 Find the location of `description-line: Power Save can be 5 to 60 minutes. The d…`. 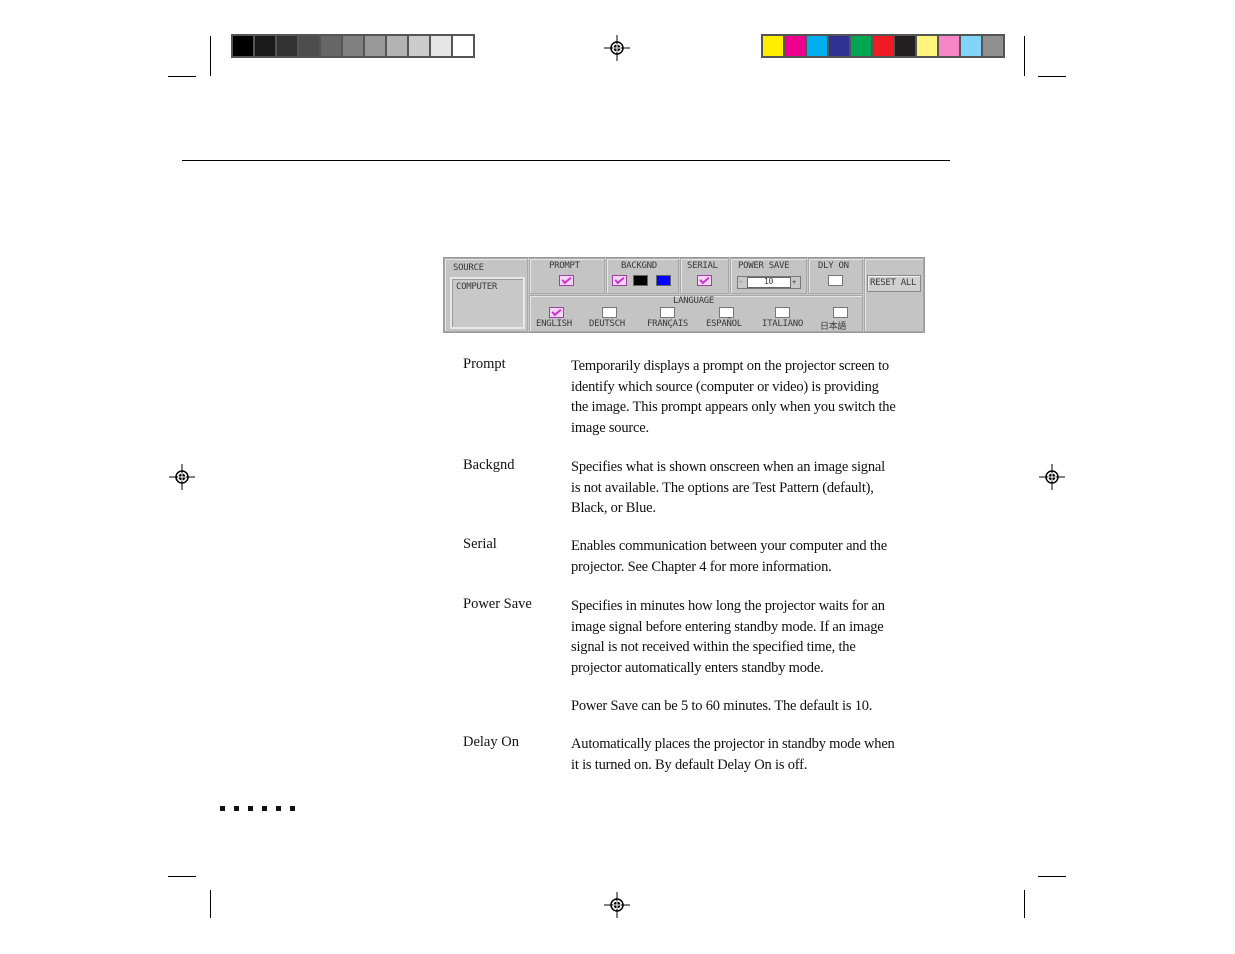

description-line: Power Save can be 5 to 60 minutes. The d… is located at coordinates (722, 706).